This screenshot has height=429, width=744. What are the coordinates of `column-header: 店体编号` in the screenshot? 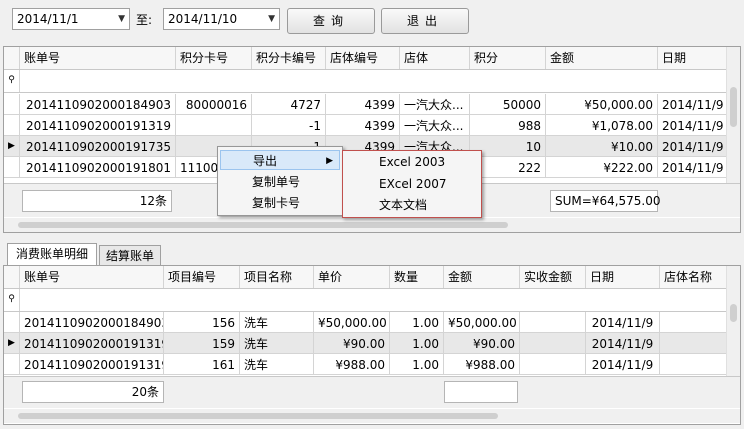 It's located at (363, 58).